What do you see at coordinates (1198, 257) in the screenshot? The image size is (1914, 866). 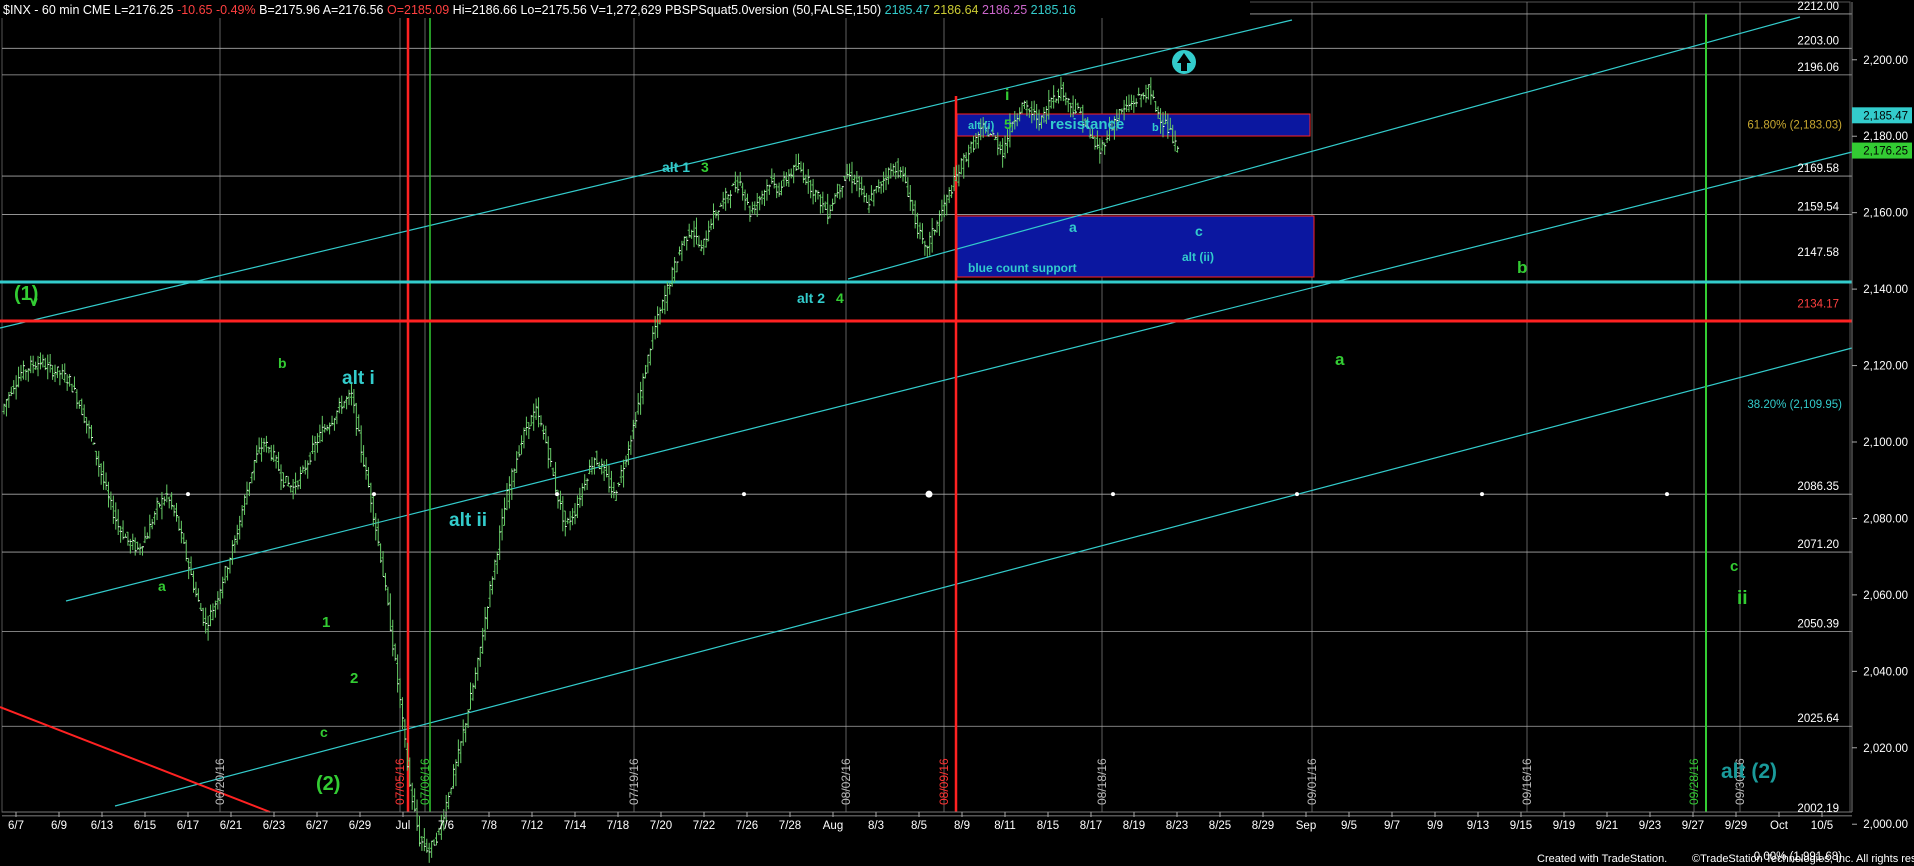 I see `box-label-alt-ii: alt (ii)` at bounding box center [1198, 257].